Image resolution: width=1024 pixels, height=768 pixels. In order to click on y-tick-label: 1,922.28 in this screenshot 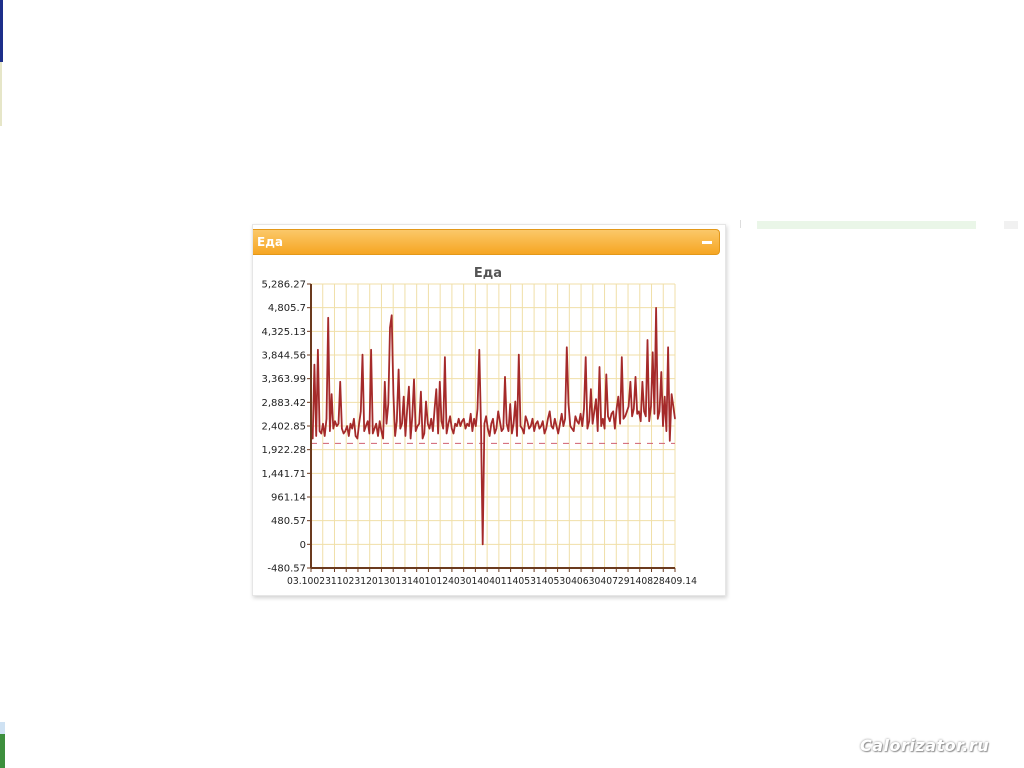, I will do `click(283, 450)`.